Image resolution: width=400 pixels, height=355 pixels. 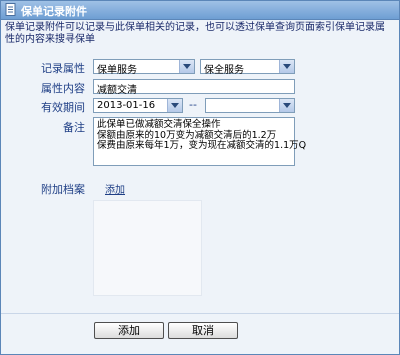 I want to click on document-icon, so click(x=11, y=9).